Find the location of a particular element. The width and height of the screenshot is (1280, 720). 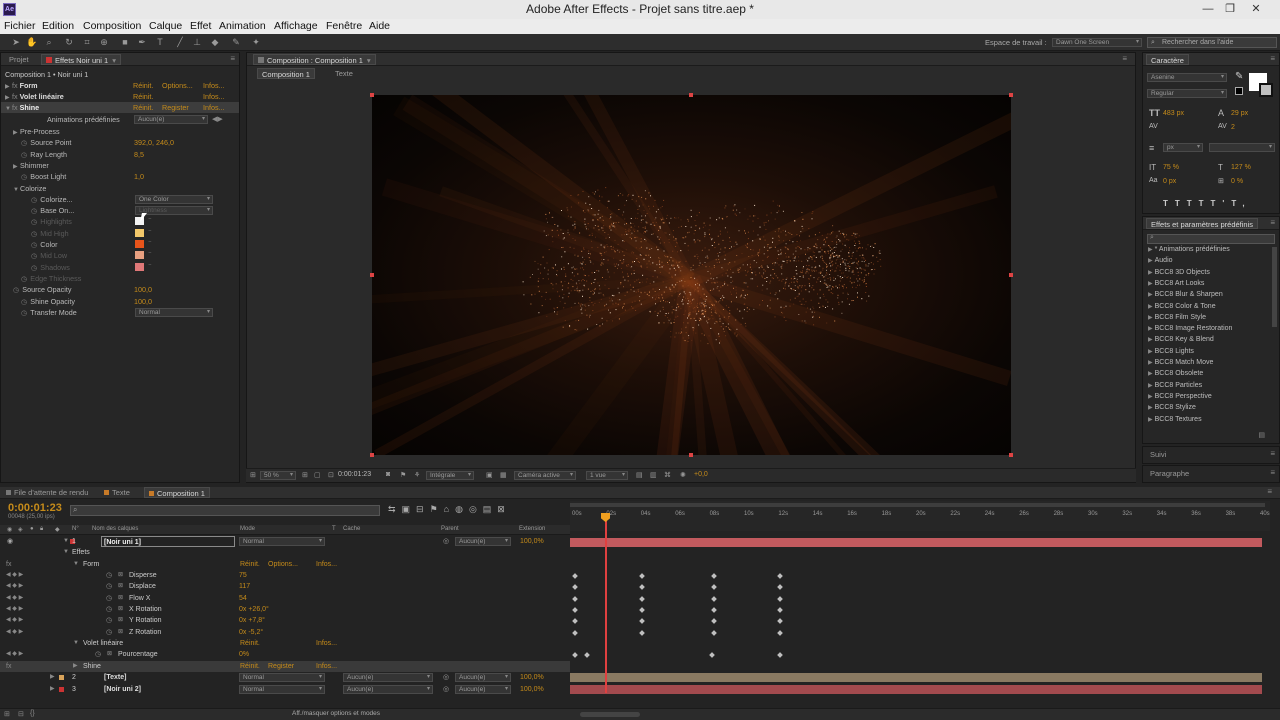

work-area-bar is located at coordinates (917, 505).